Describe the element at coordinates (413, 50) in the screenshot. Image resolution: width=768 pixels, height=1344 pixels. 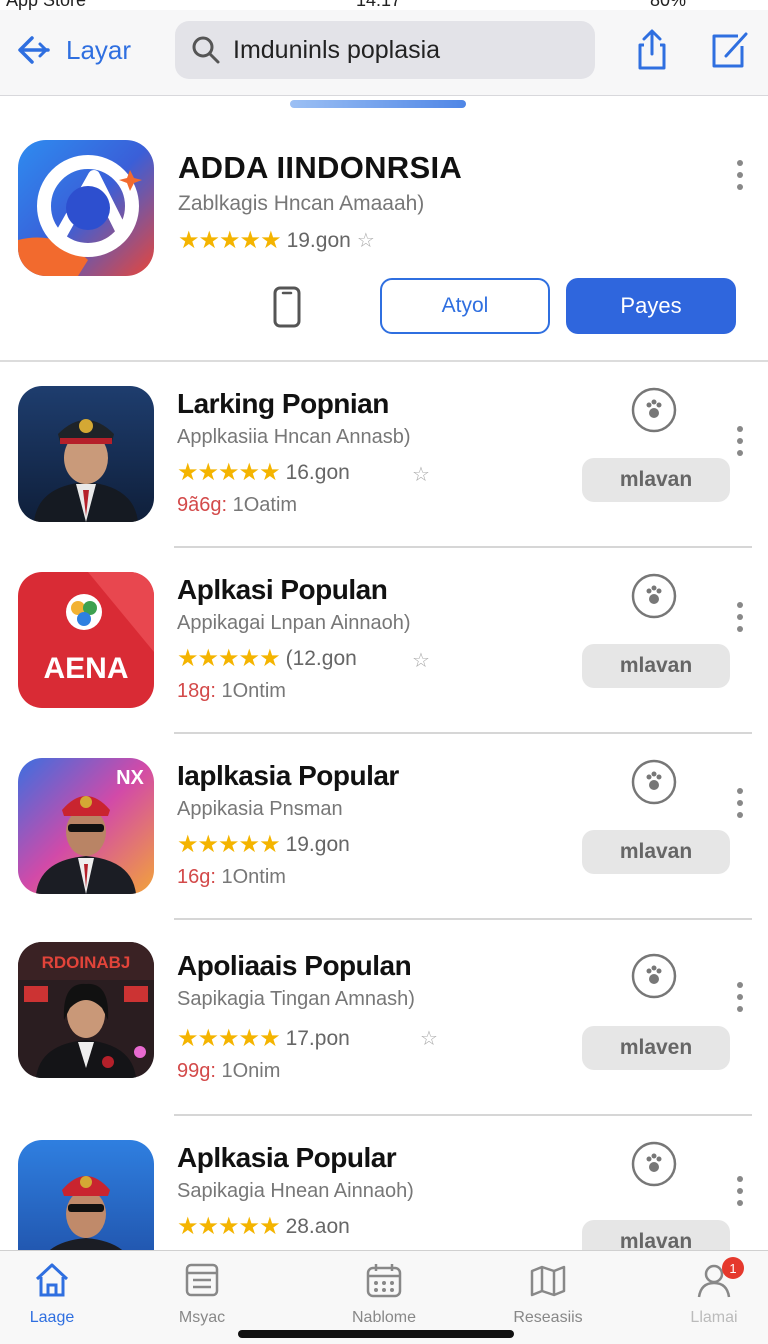
I see `search-input` at that location.